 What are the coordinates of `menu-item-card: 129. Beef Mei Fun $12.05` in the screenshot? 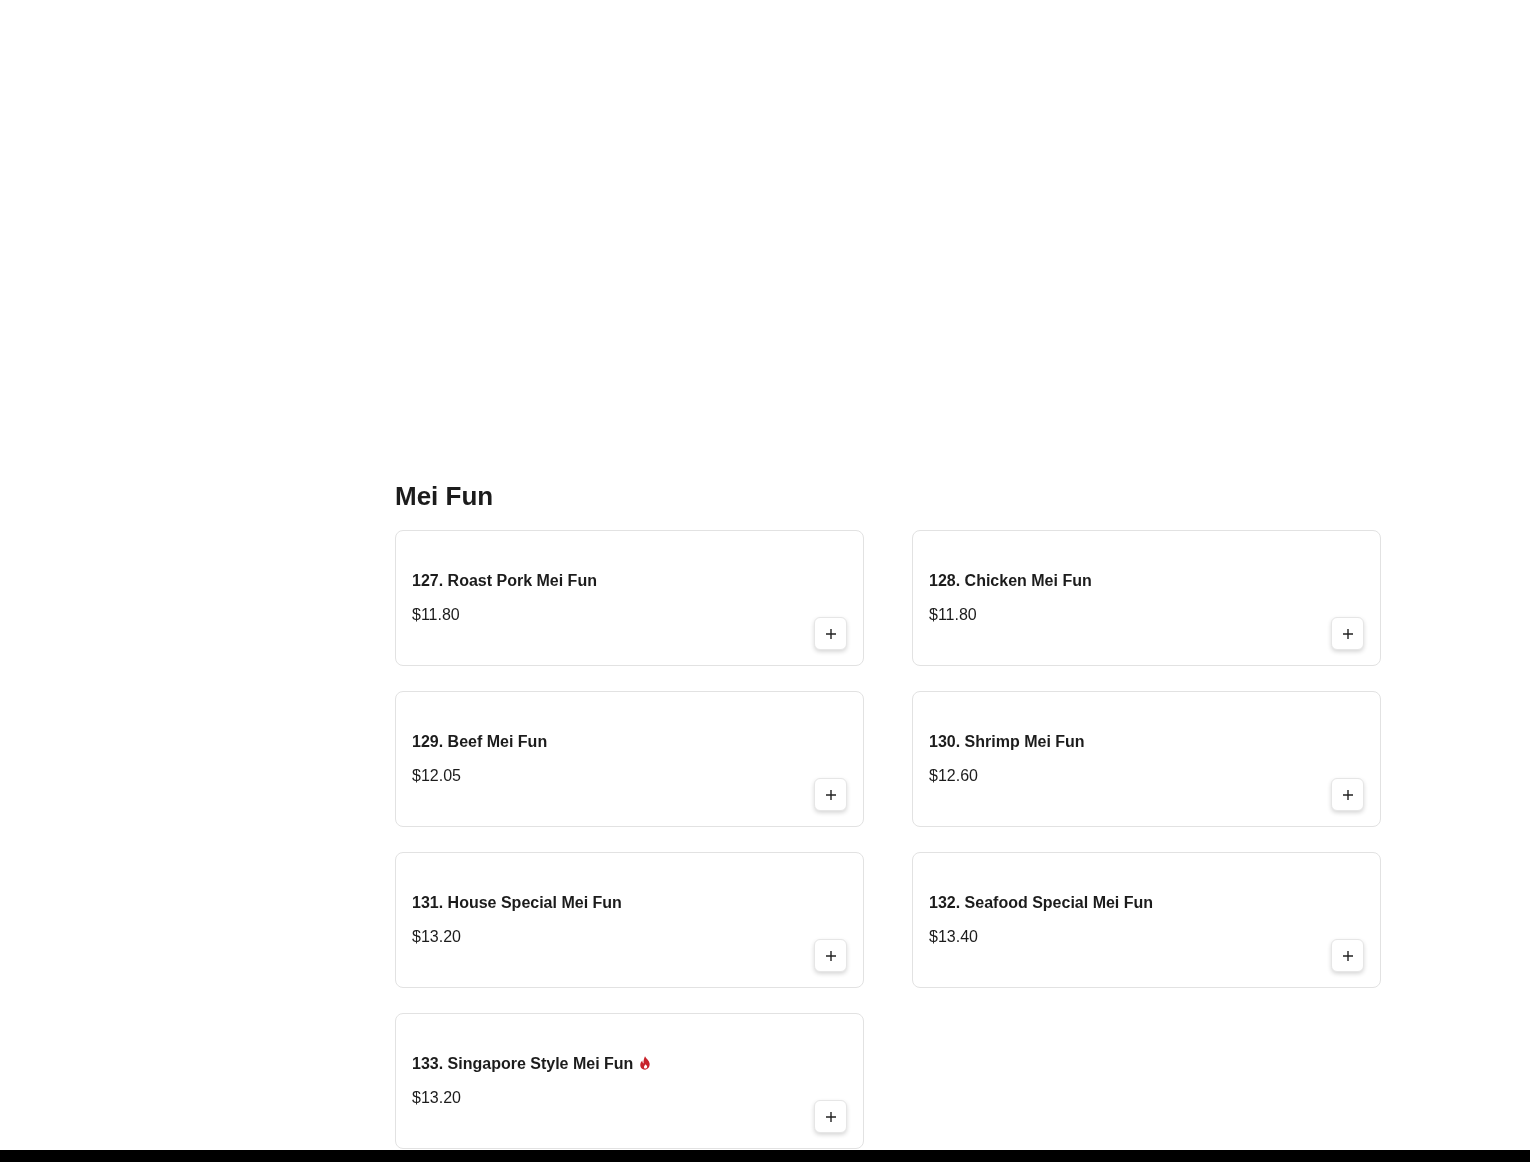 It's located at (629, 759).